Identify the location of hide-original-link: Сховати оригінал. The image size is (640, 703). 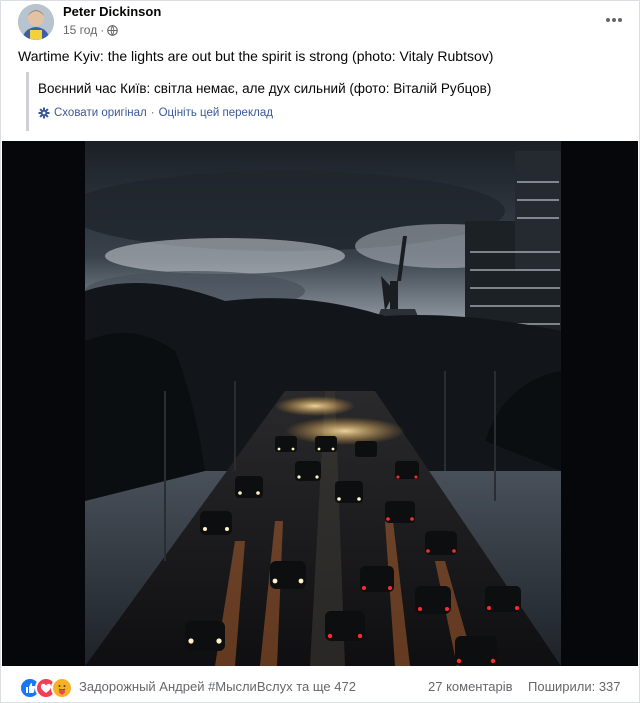
(100, 113).